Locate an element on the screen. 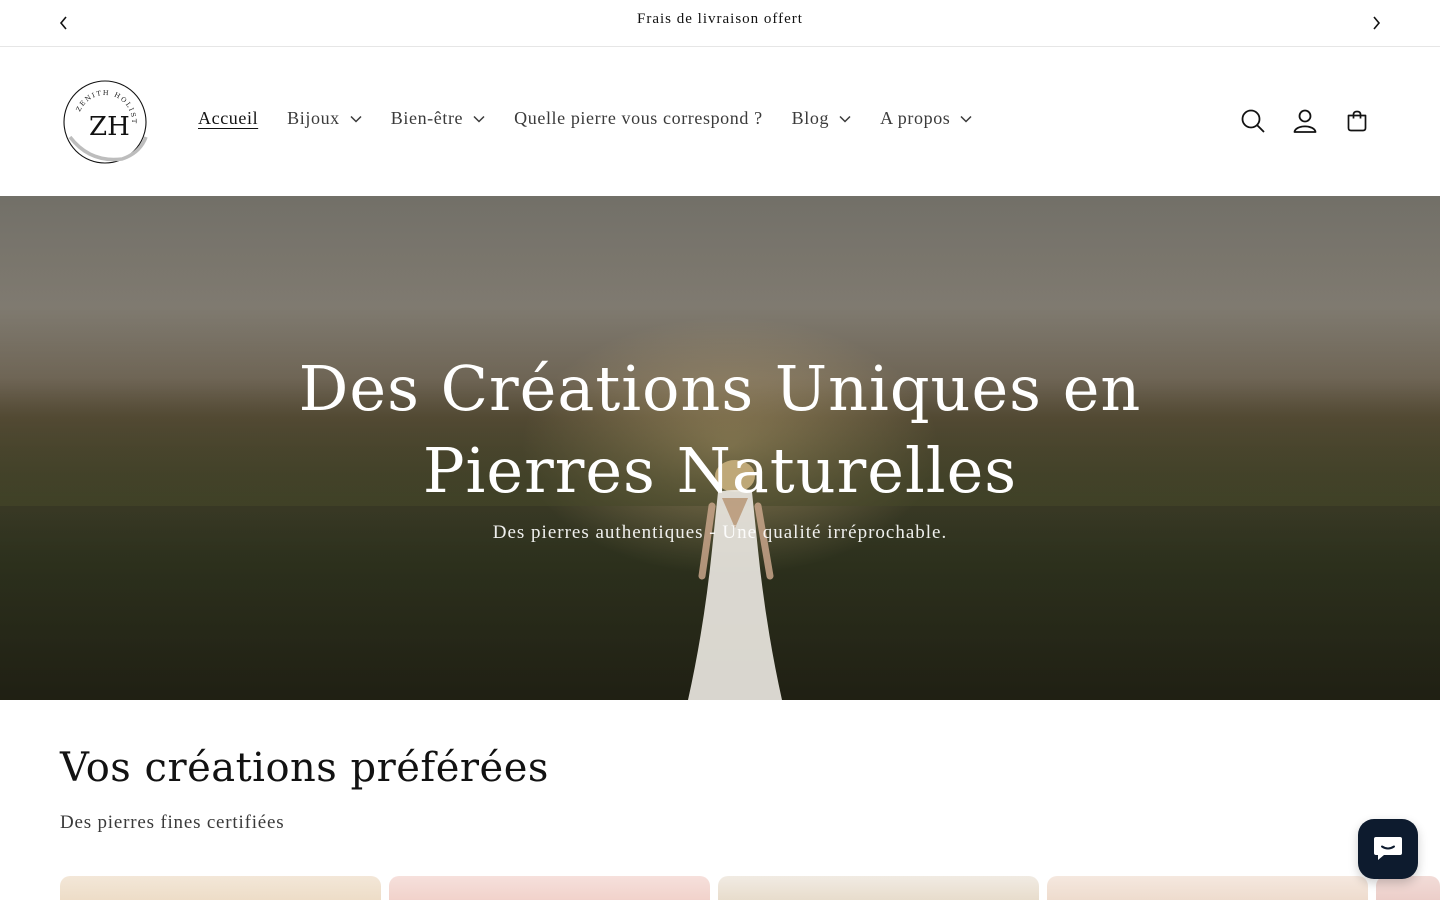 The width and height of the screenshot is (1440, 900). search-icon is located at coordinates (1253, 121).